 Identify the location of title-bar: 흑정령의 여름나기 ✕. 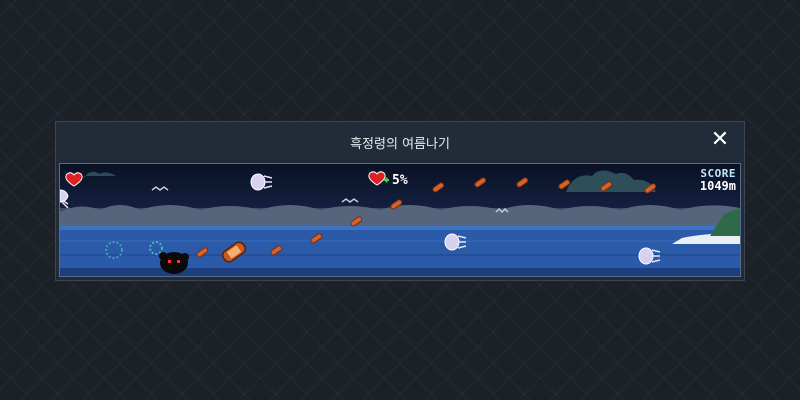
(400, 141).